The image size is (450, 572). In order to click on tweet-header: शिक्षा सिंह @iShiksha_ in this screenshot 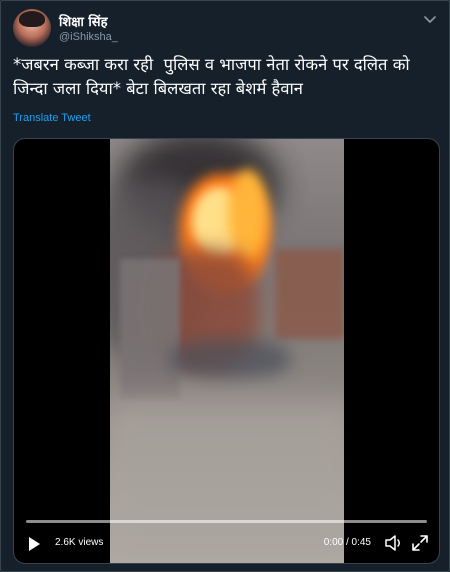, I will do `click(225, 29)`.